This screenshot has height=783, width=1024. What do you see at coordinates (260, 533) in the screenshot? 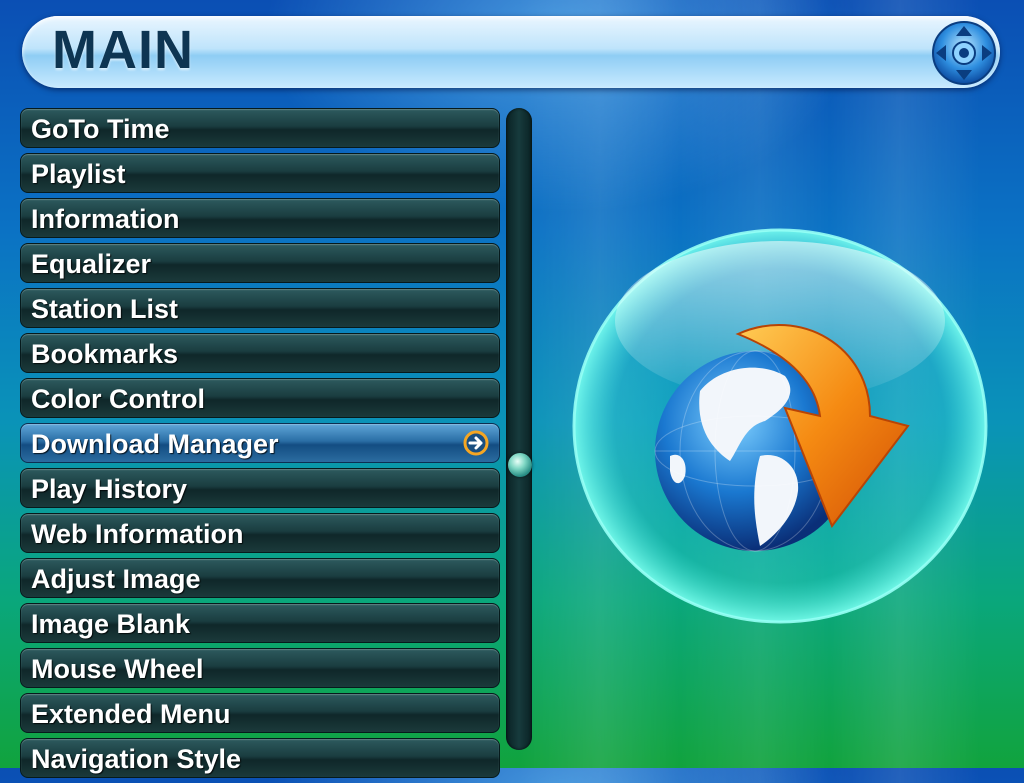
I see `menu-item-web-information: Web Information` at bounding box center [260, 533].